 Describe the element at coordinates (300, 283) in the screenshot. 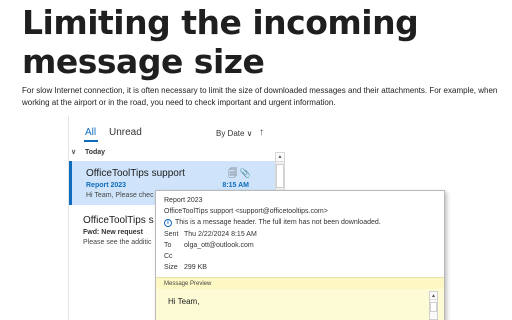

I see `message-preview-label: Message Preview` at that location.